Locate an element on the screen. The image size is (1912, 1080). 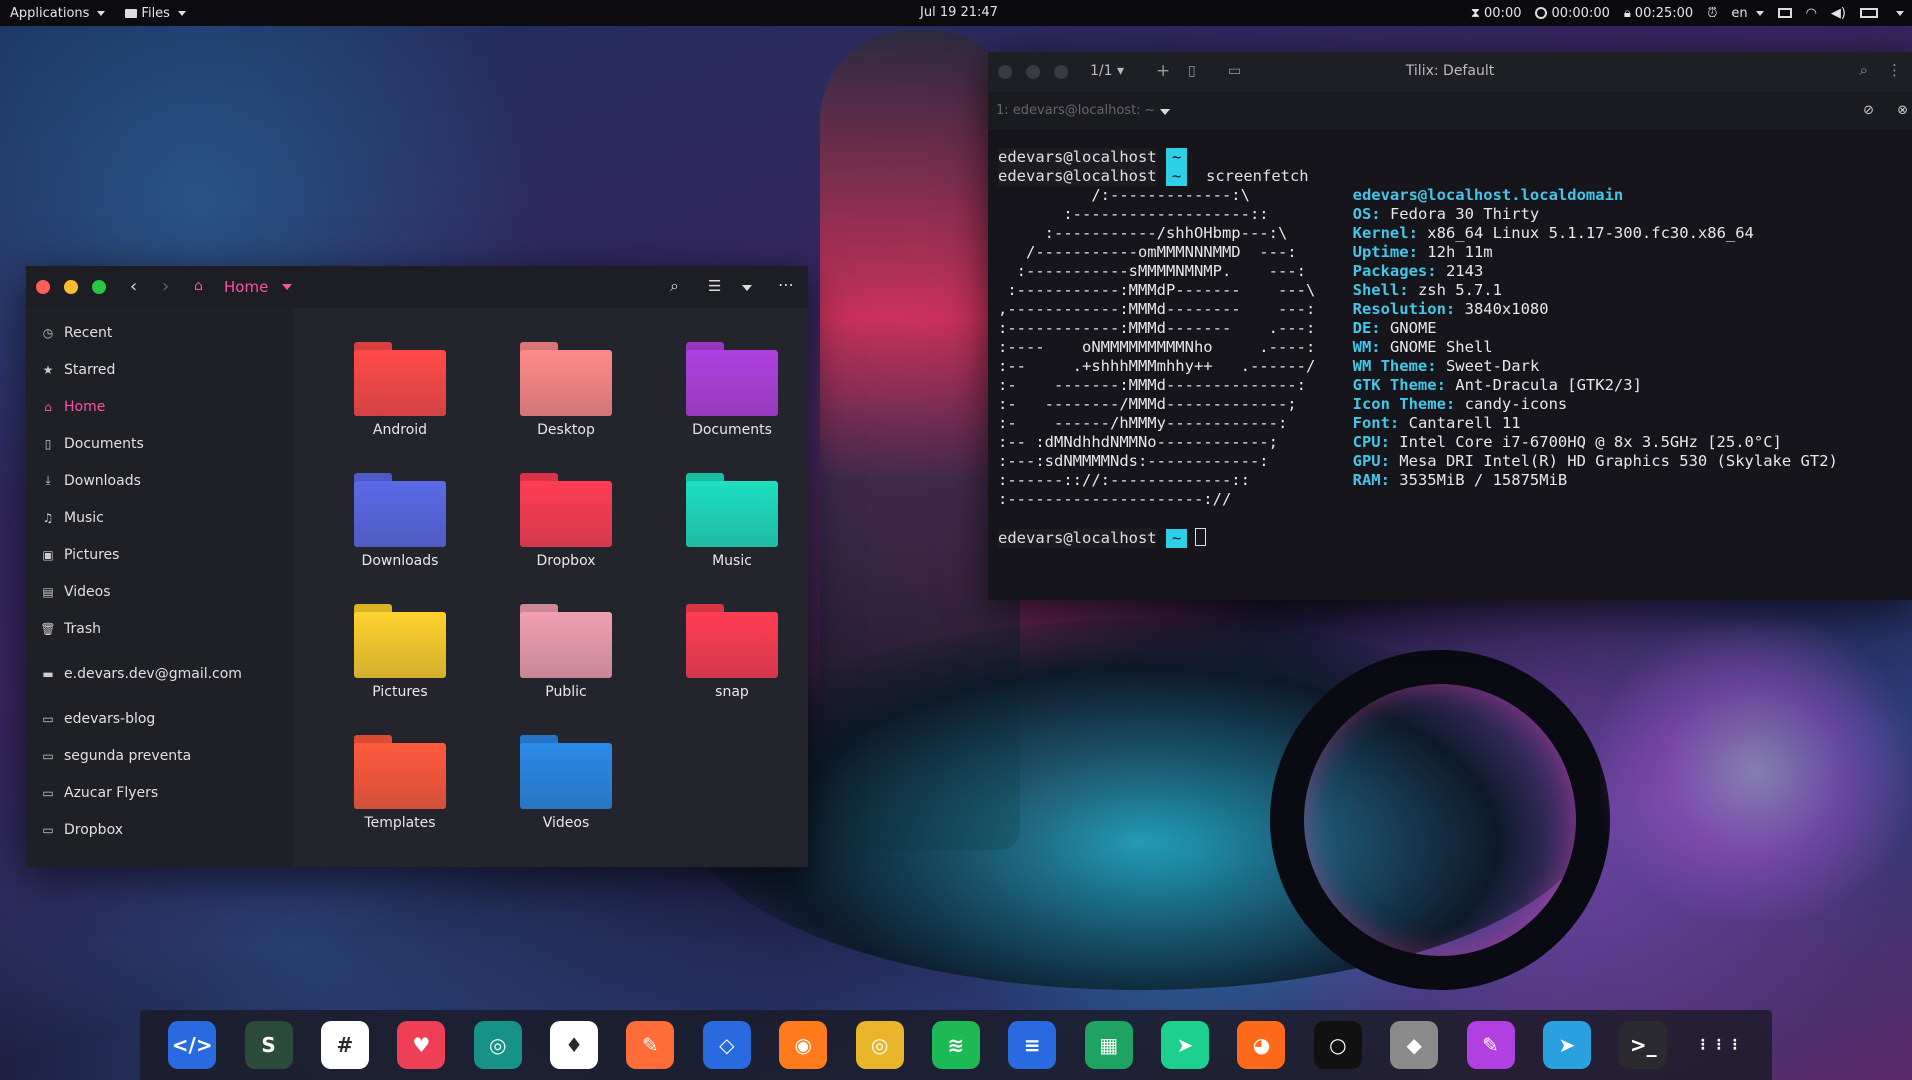
back-button: ‹ is located at coordinates (133, 286).